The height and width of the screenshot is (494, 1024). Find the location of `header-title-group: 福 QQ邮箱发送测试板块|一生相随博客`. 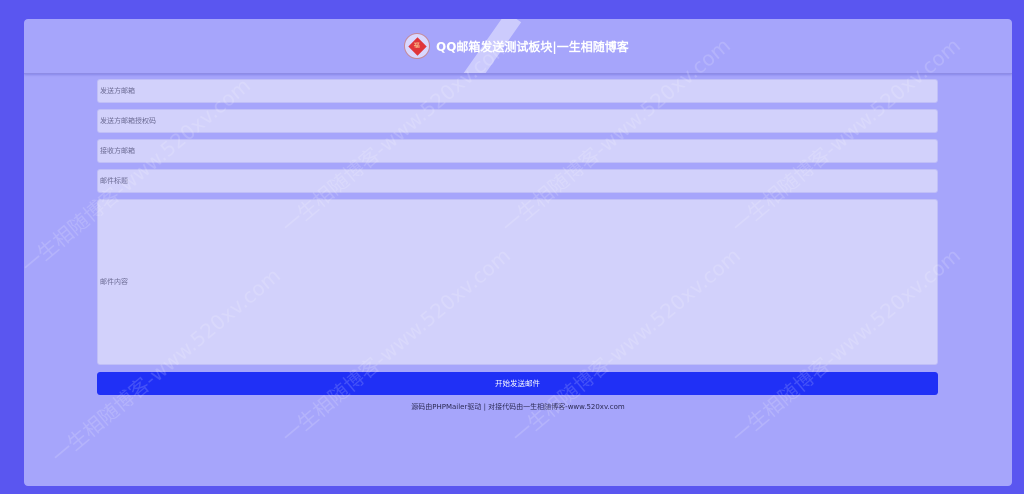

header-title-group: 福 QQ邮箱发送测试板块|一生相随博客 is located at coordinates (516, 46).